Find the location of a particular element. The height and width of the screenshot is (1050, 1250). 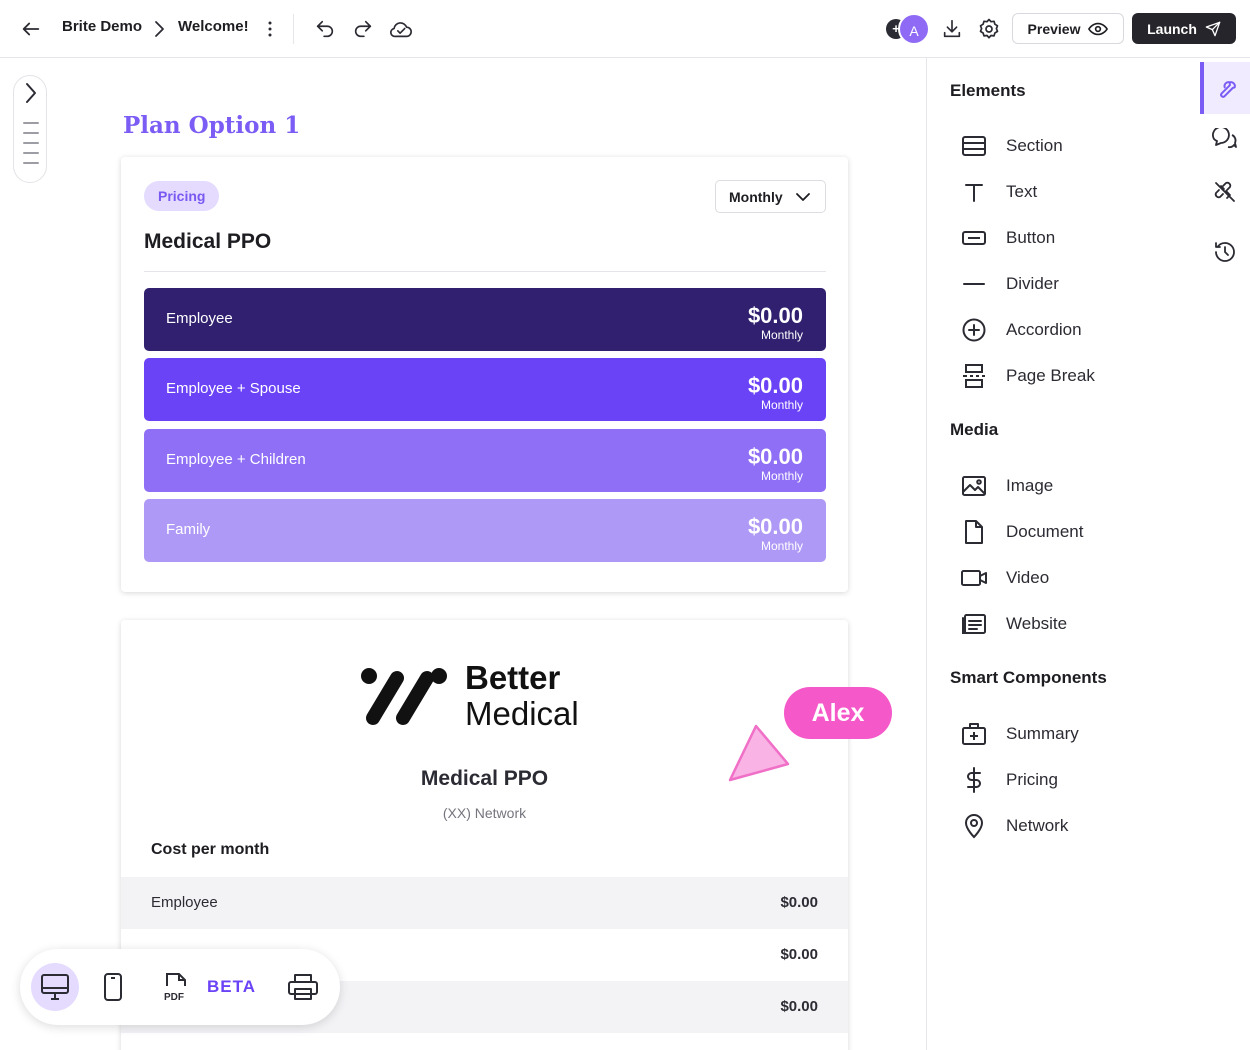

element-label: Button is located at coordinates (1031, 237).